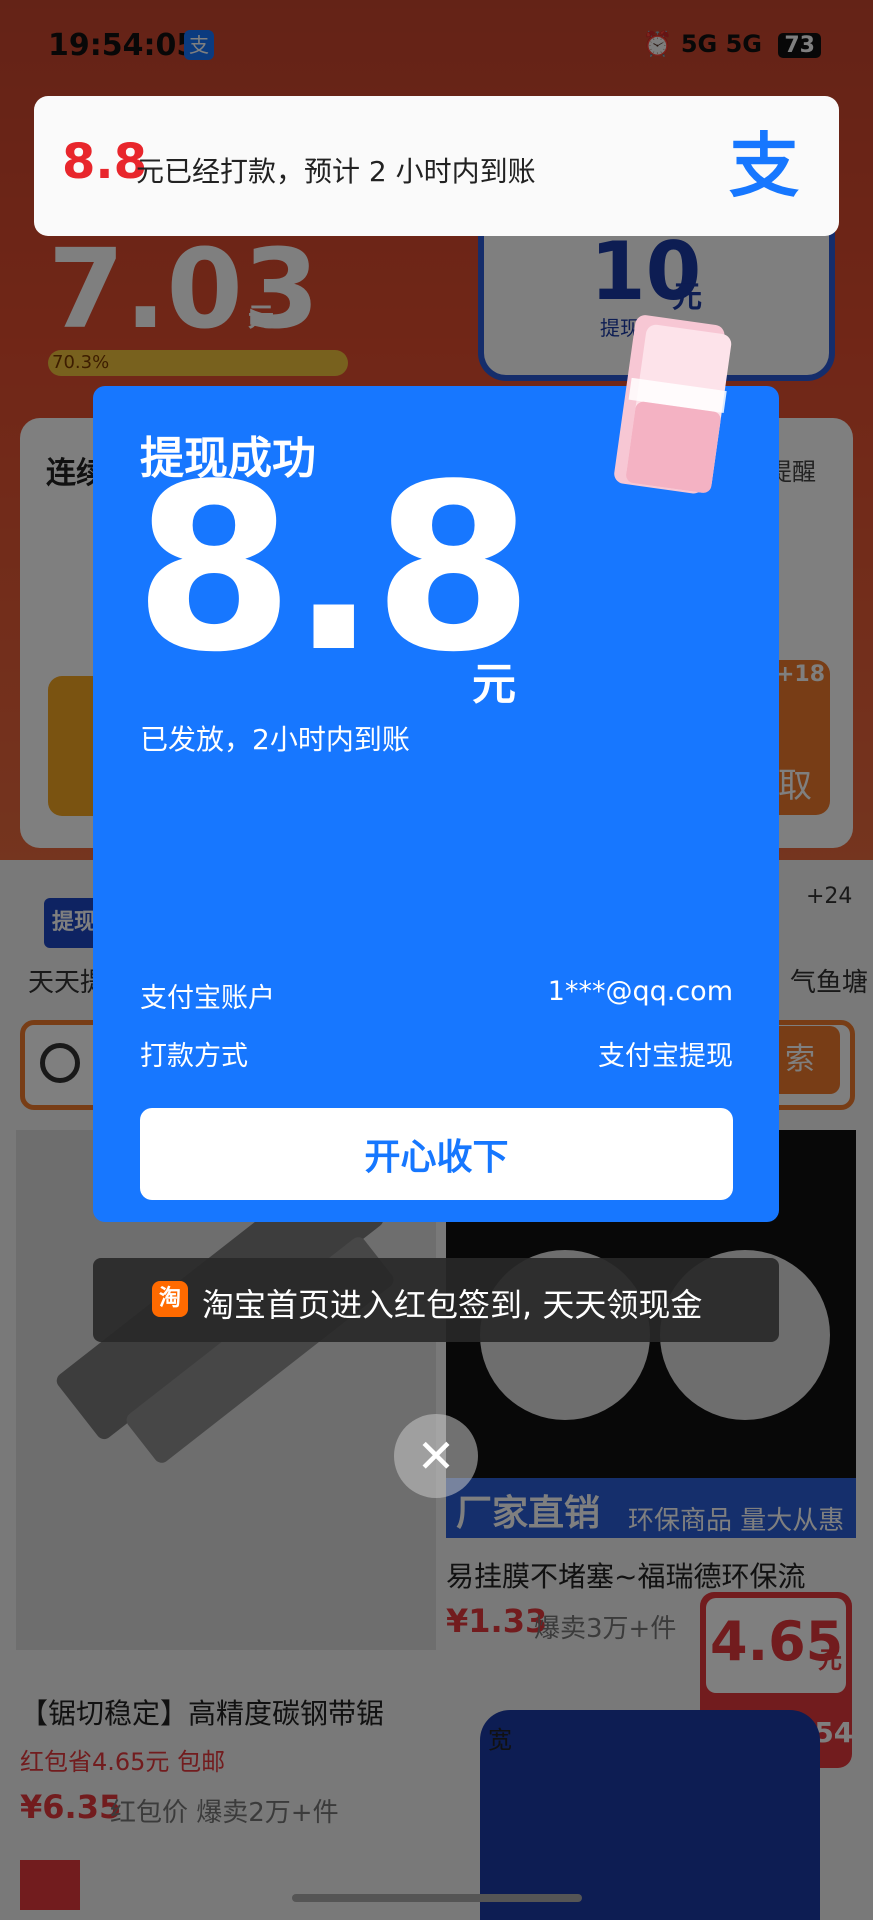 This screenshot has width=873, height=1920. What do you see at coordinates (105, 162) in the screenshot?
I see `notification-amount: 8.8` at bounding box center [105, 162].